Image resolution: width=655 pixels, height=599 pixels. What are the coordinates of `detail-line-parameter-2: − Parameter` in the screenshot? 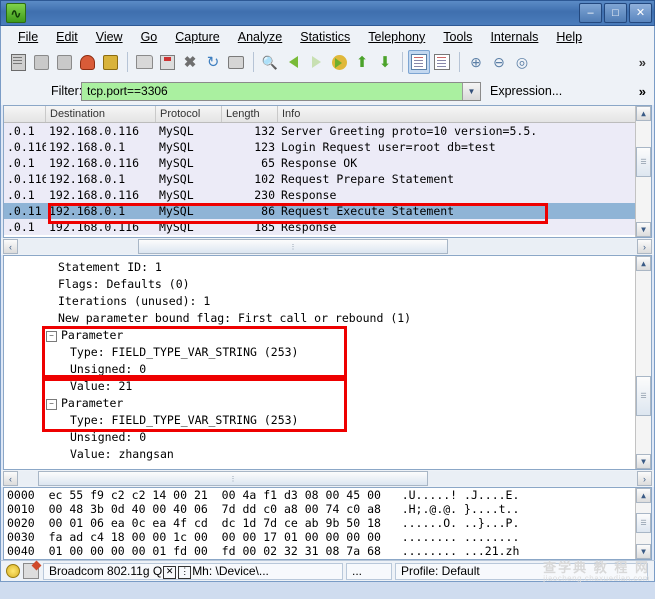 It's located at (327, 403).